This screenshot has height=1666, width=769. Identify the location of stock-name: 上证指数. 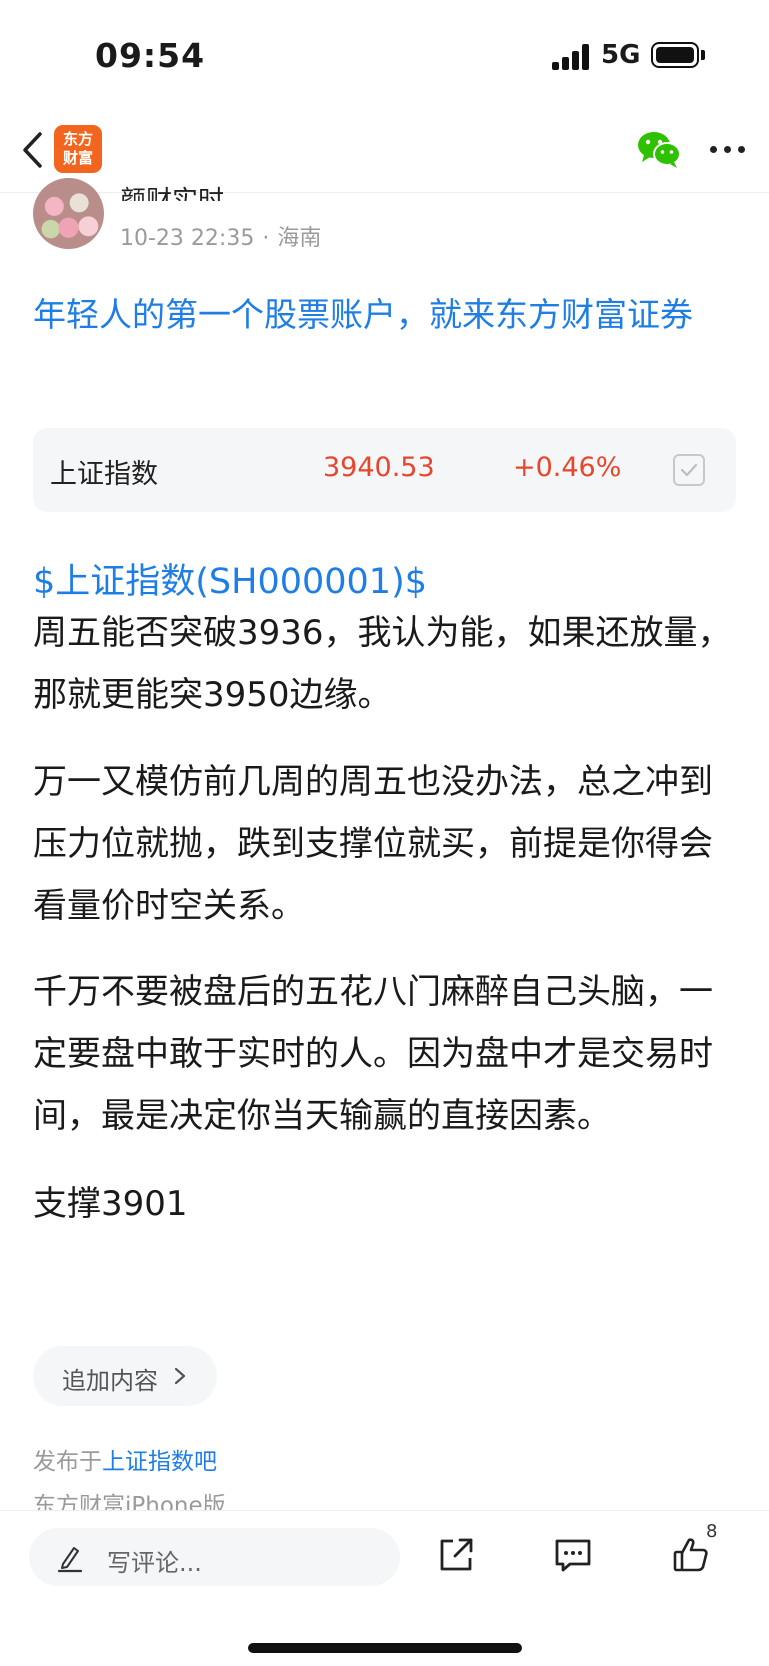
(104, 474).